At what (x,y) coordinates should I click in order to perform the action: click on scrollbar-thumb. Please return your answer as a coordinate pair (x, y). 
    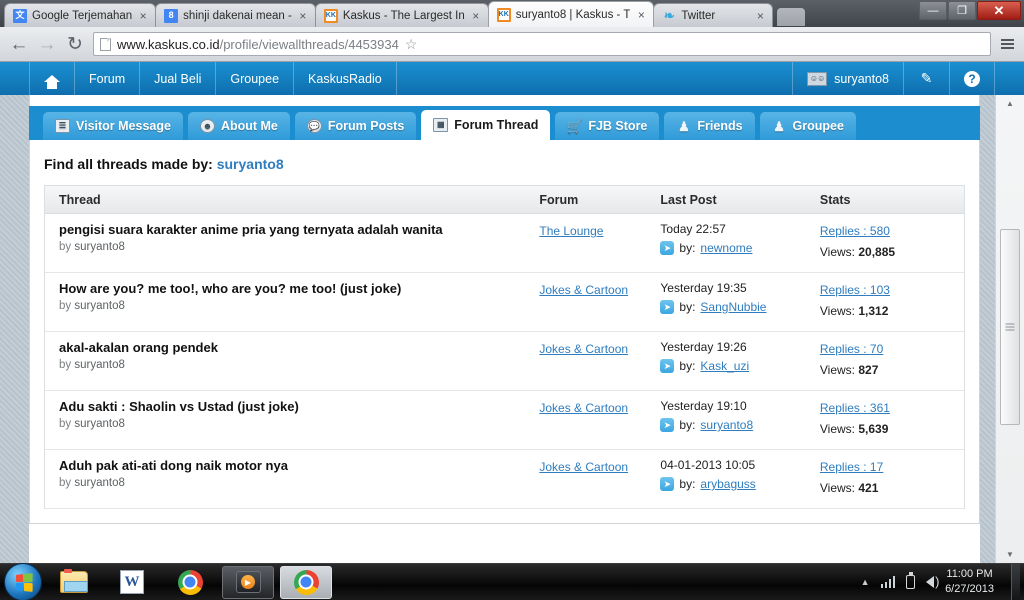
    Looking at the image, I should click on (1010, 327).